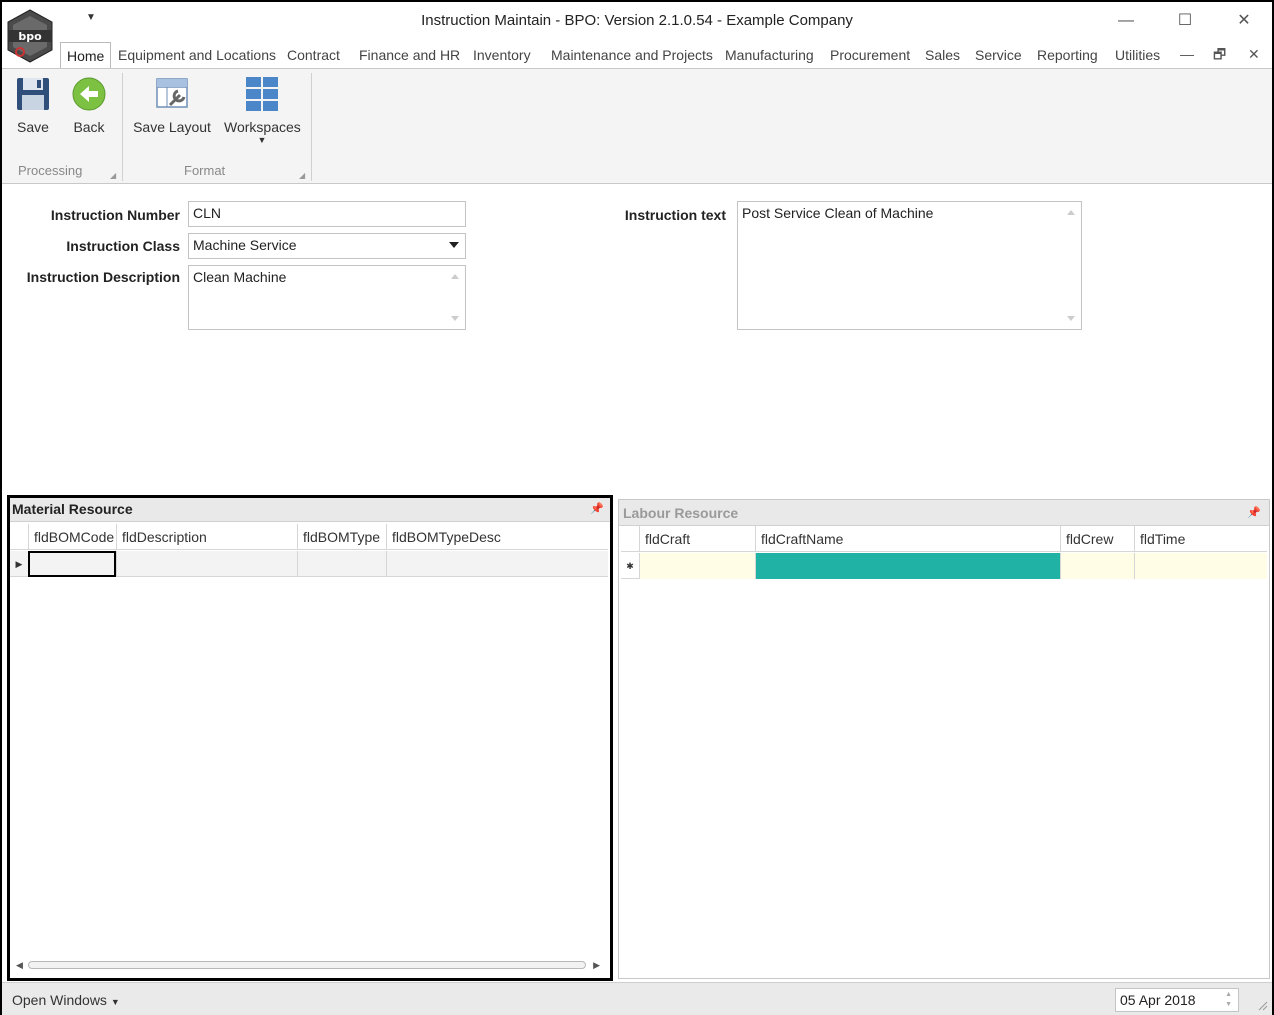 Image resolution: width=1274 pixels, height=1015 pixels. Describe the element at coordinates (697, 539) in the screenshot. I see `column-header-craft: fldCraft` at that location.